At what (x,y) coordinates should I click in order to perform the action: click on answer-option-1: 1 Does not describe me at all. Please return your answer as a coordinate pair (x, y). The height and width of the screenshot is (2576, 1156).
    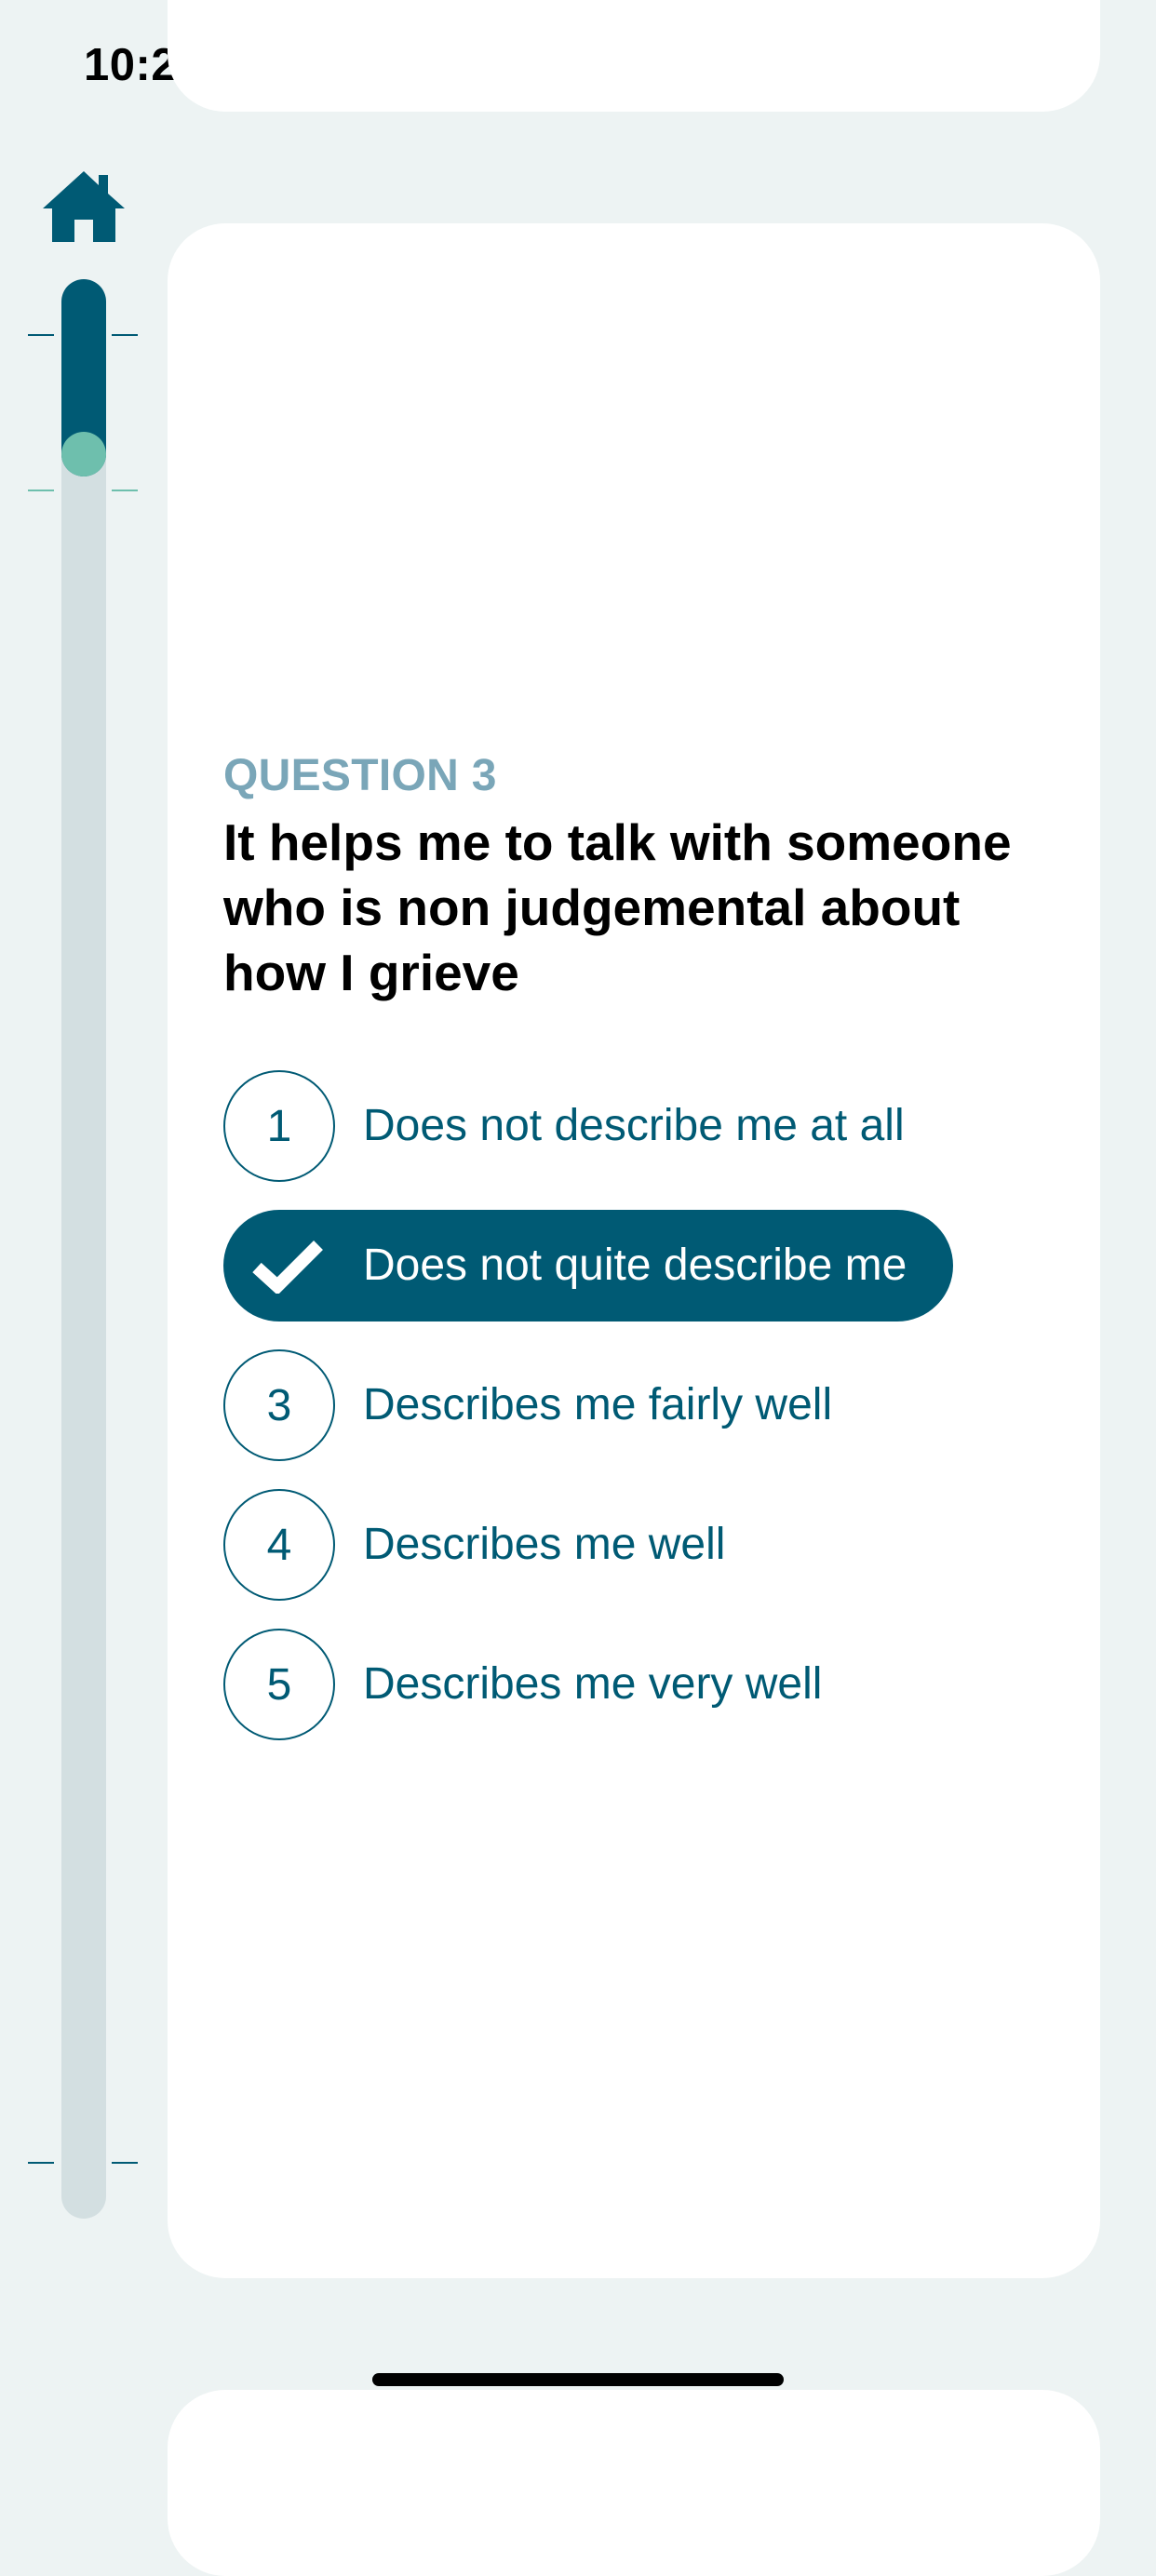
    Looking at the image, I should click on (642, 1126).